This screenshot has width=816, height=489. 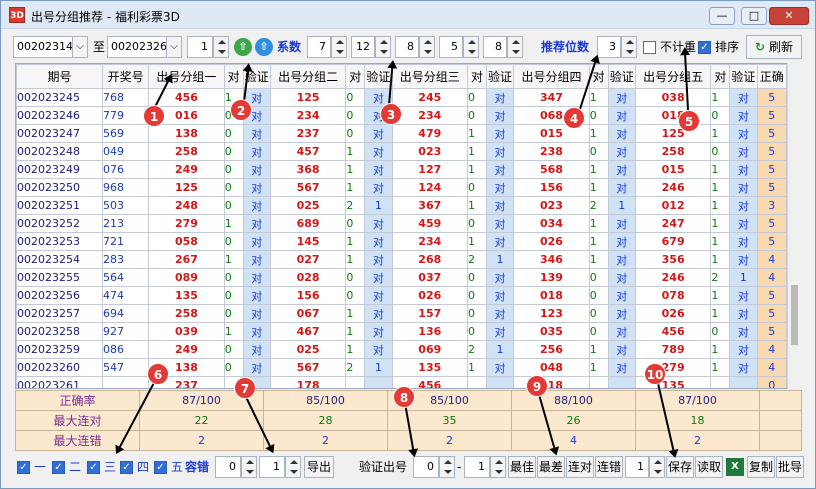 What do you see at coordinates (430, 133) in the screenshot?
I see `group-number-cell: 479` at bounding box center [430, 133].